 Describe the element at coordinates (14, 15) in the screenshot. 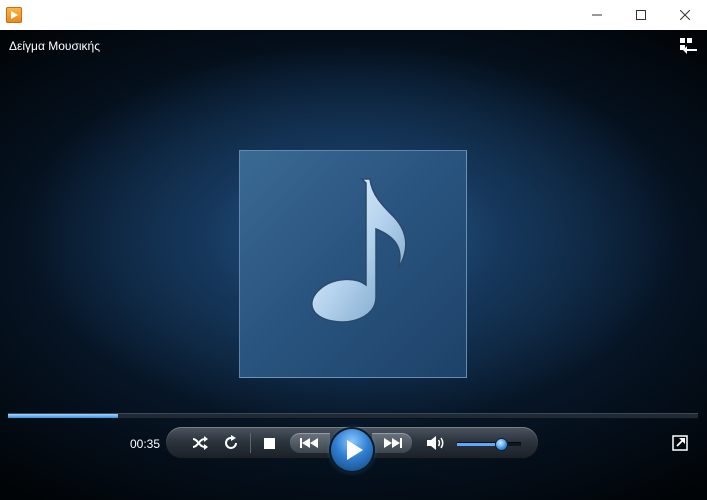

I see `media-player-icon` at that location.